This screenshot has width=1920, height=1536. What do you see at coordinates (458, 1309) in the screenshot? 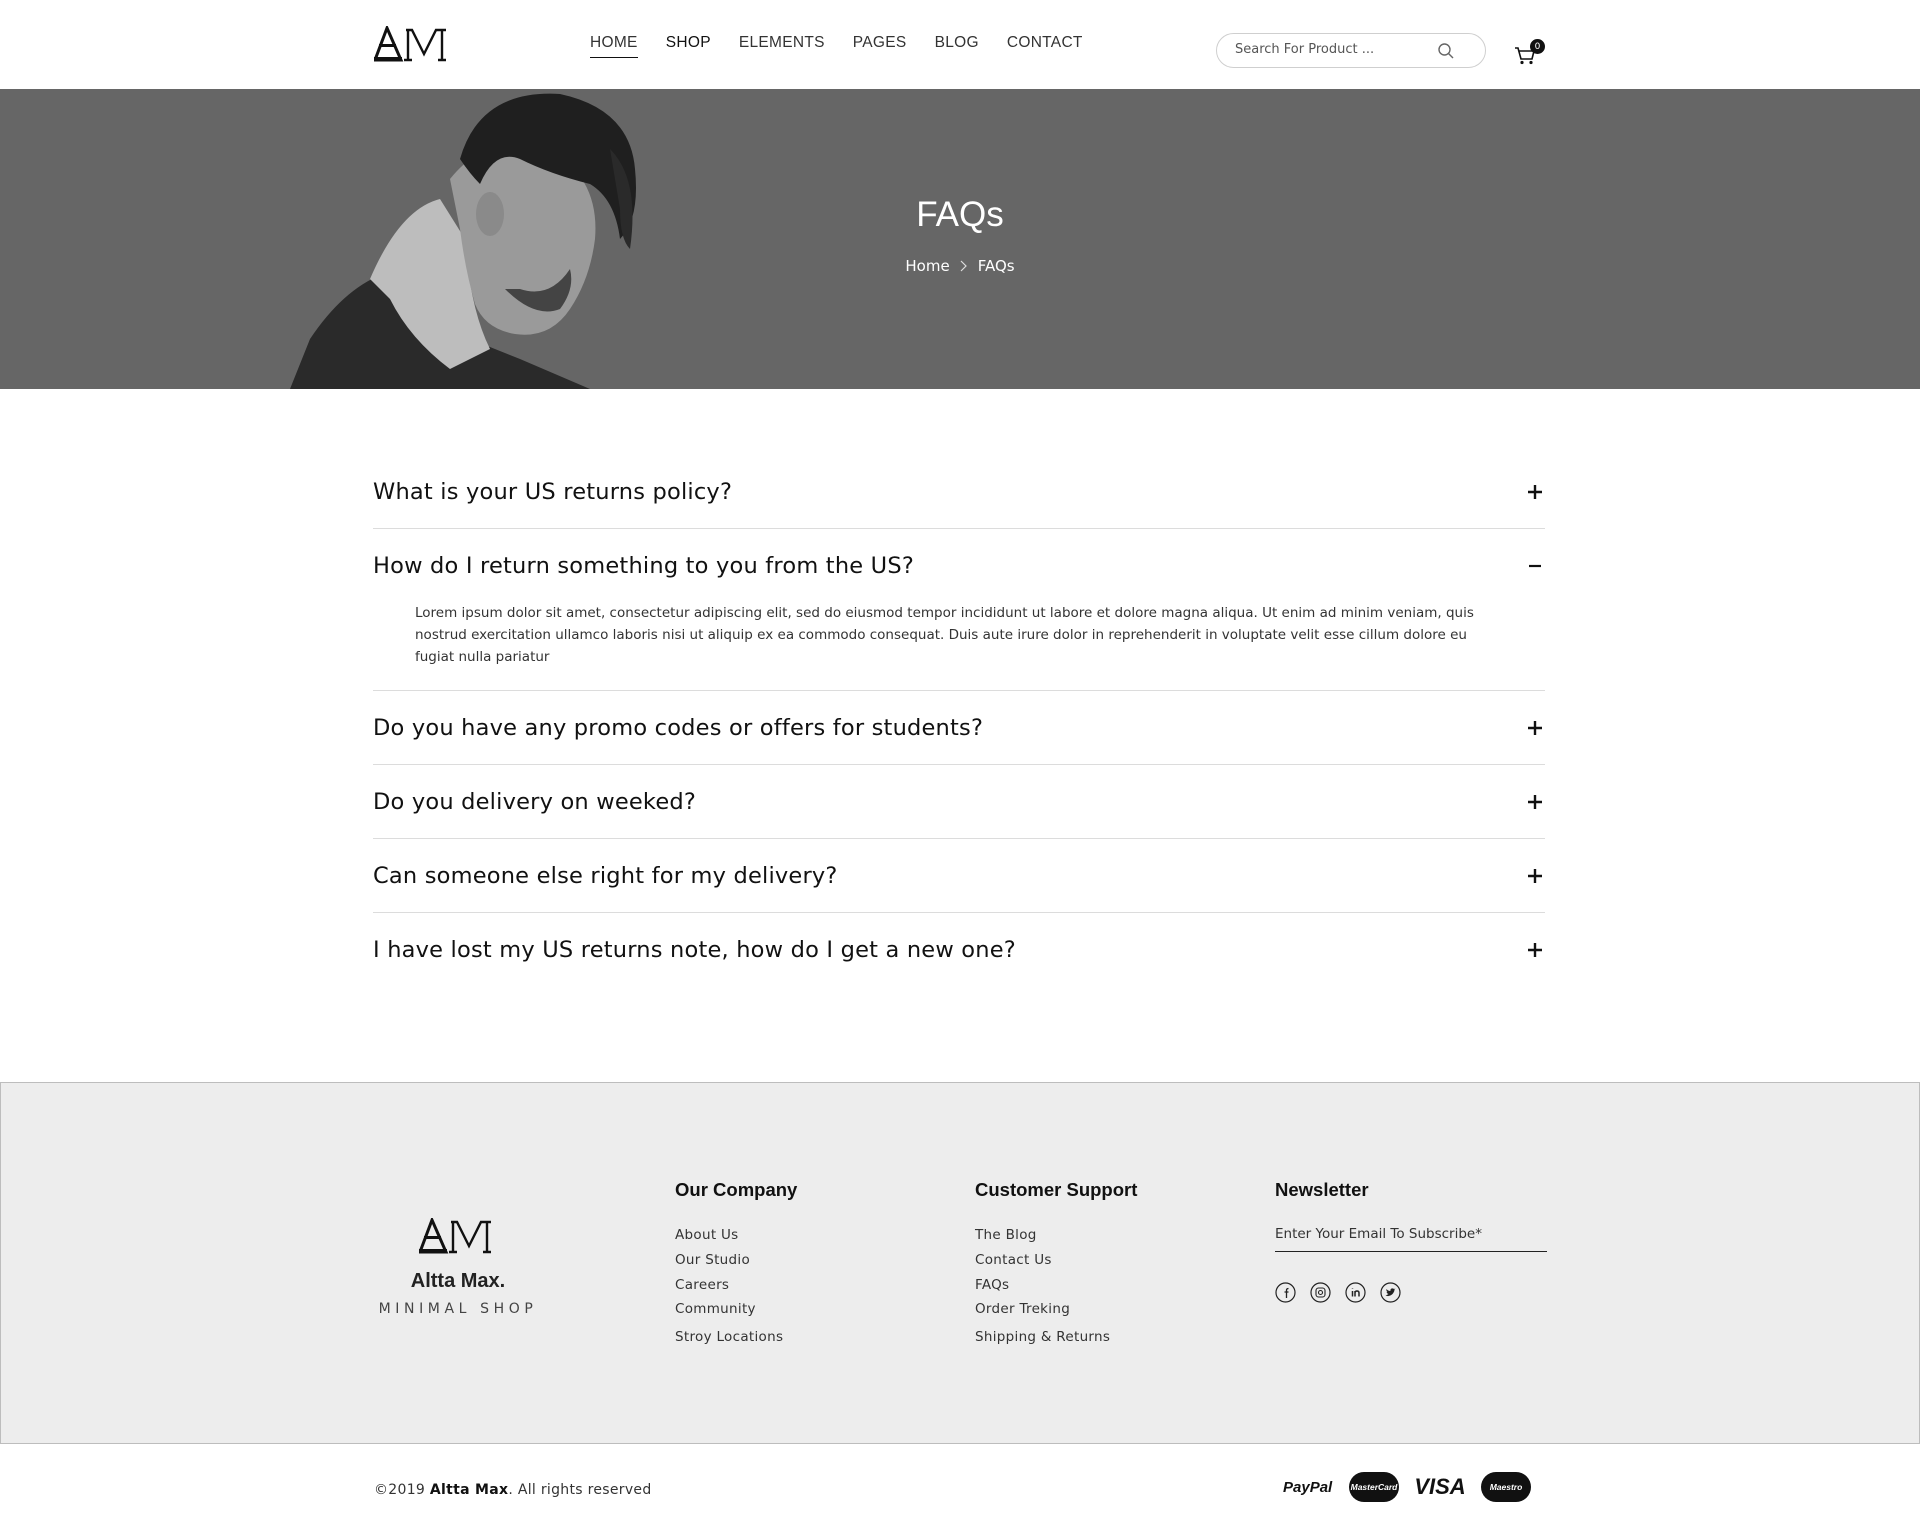
I see `footer-tagline: MINIMAL SHOP` at bounding box center [458, 1309].